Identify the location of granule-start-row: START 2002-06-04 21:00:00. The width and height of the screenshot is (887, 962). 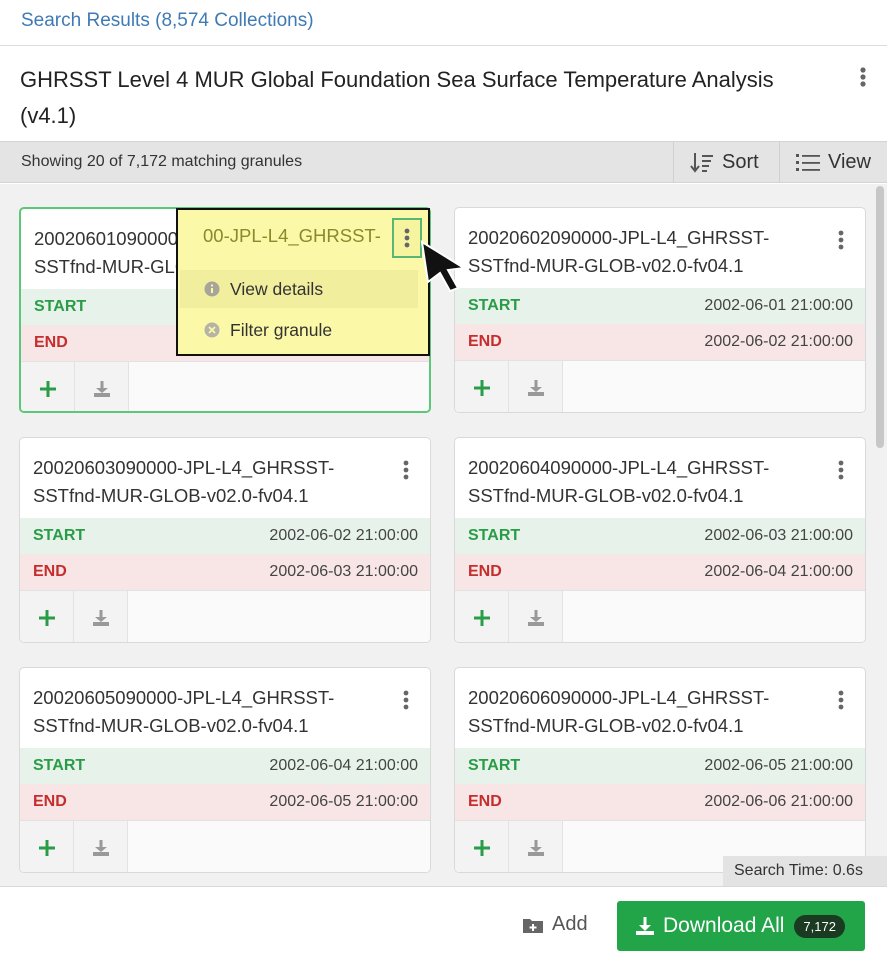
(225, 766).